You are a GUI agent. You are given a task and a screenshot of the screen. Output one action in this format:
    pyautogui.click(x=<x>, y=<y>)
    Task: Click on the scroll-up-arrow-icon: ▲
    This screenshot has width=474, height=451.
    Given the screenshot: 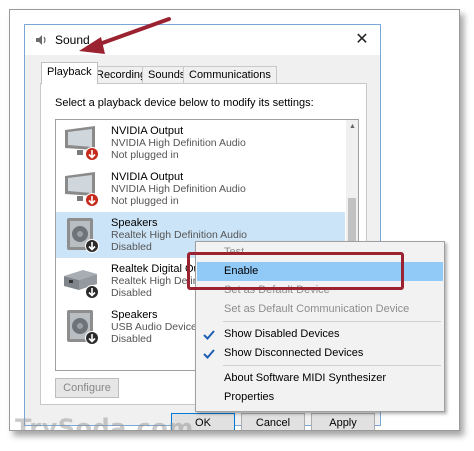 What is the action you would take?
    pyautogui.click(x=352, y=126)
    